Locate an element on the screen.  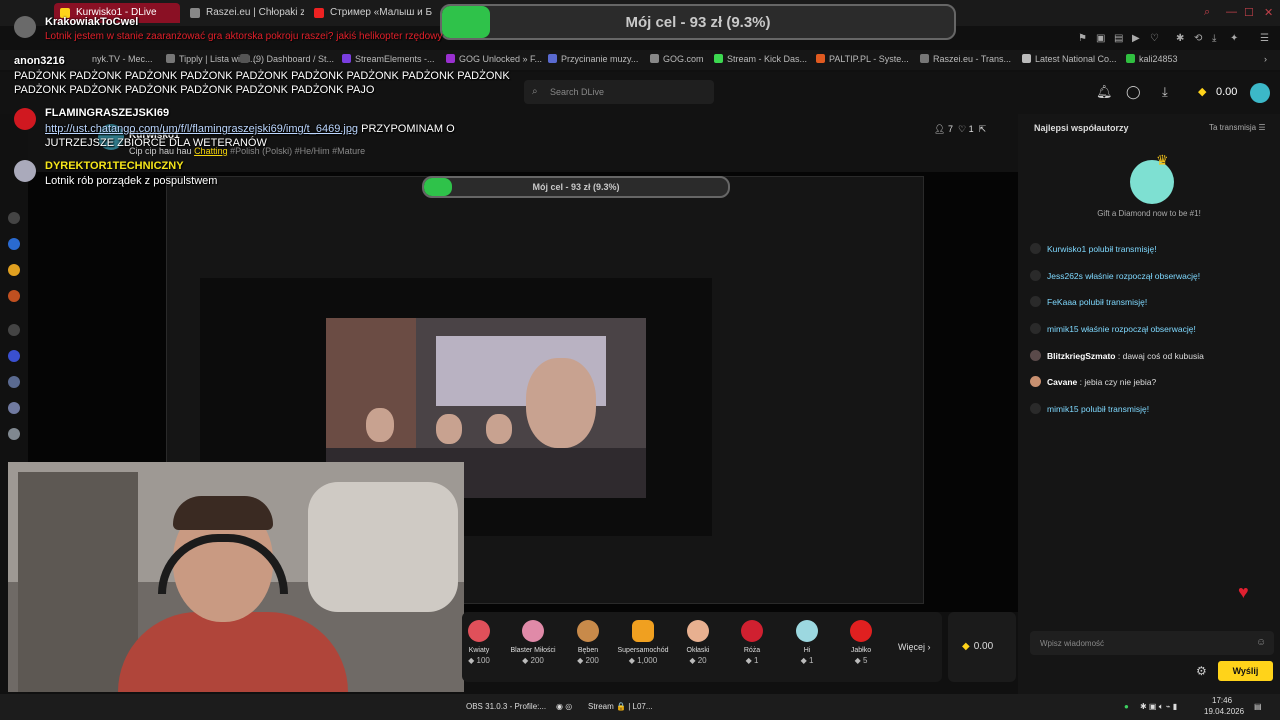
sidebar-icon: ▤ is located at coordinates (1118, 38).